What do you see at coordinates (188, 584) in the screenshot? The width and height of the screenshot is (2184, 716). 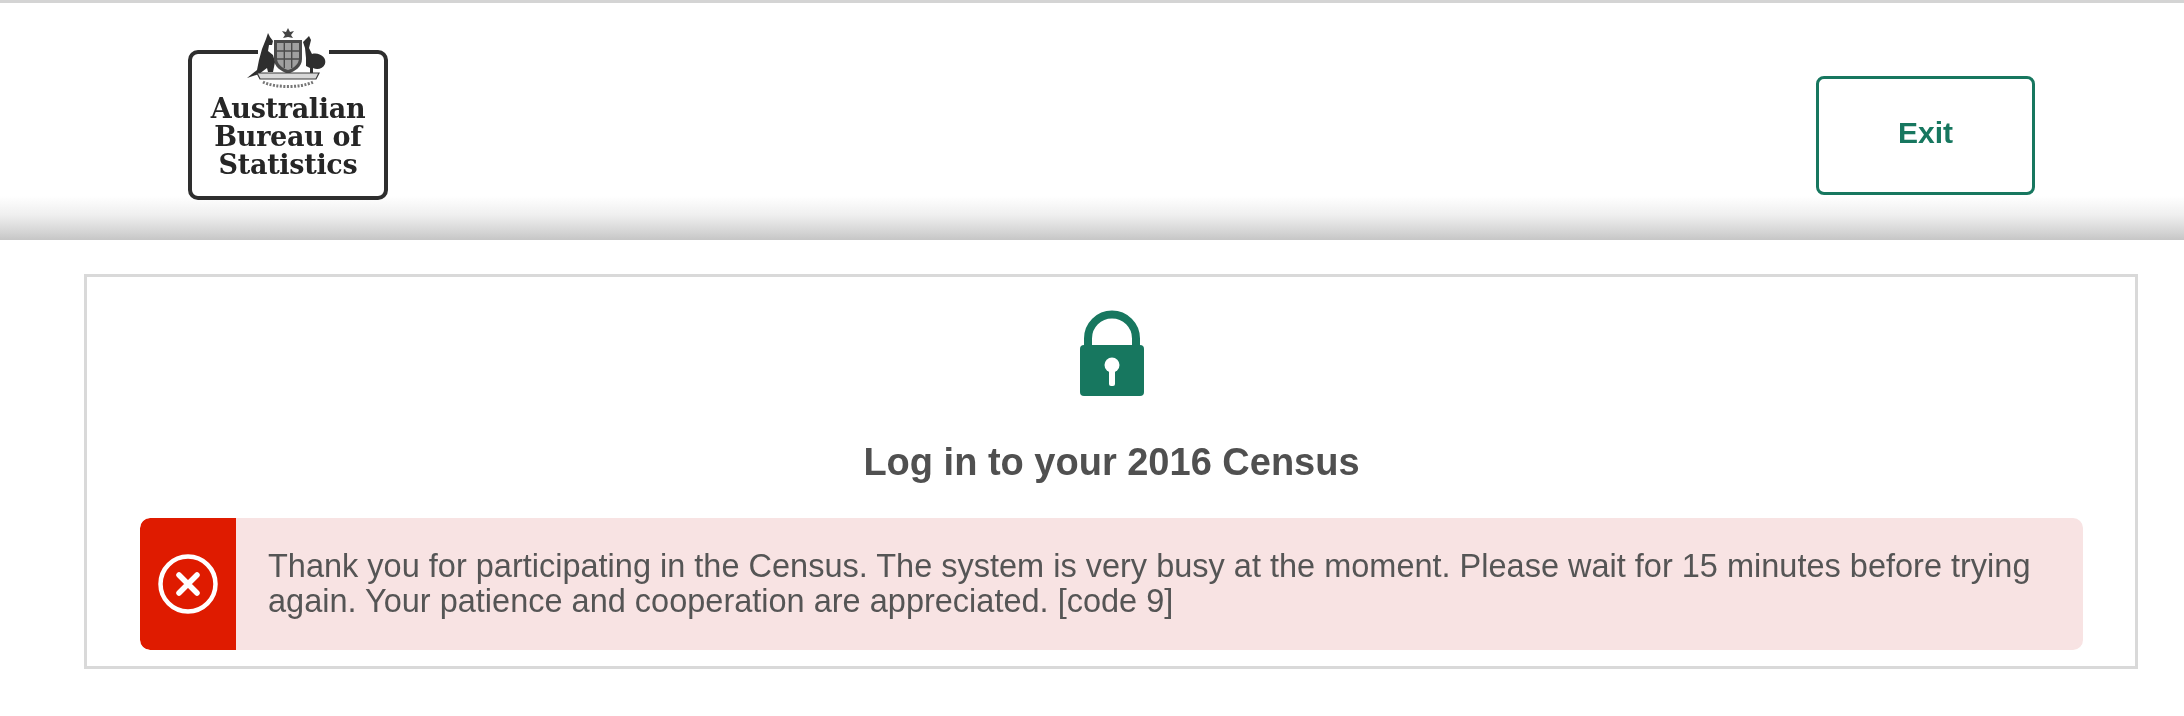 I see `error-icon` at bounding box center [188, 584].